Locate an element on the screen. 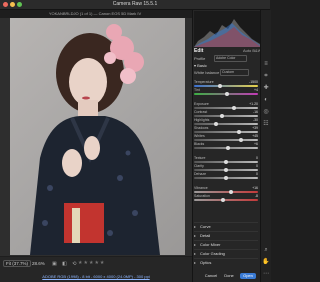 The image size is (320, 282). slider-value: -1500 is located at coordinates (253, 82).